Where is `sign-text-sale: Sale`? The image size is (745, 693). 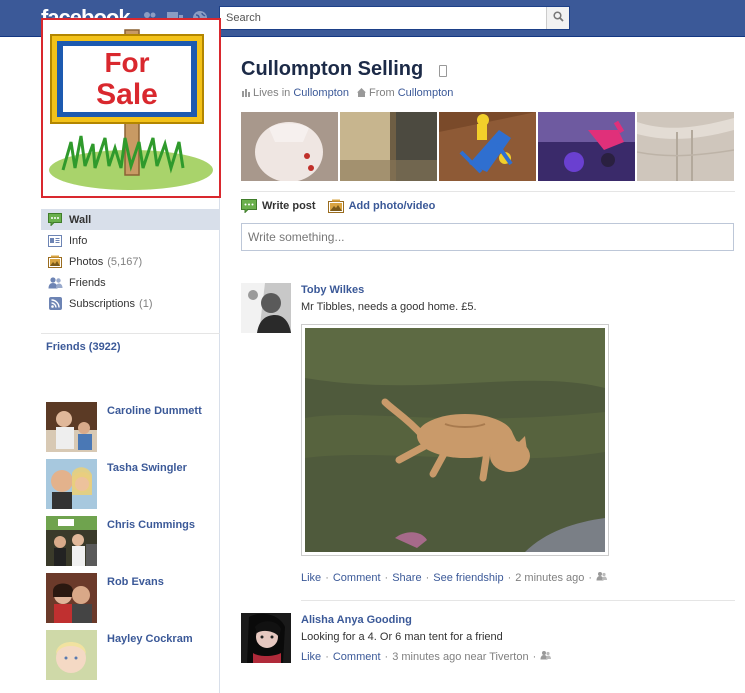
sign-text-sale: Sale is located at coordinates (127, 94).